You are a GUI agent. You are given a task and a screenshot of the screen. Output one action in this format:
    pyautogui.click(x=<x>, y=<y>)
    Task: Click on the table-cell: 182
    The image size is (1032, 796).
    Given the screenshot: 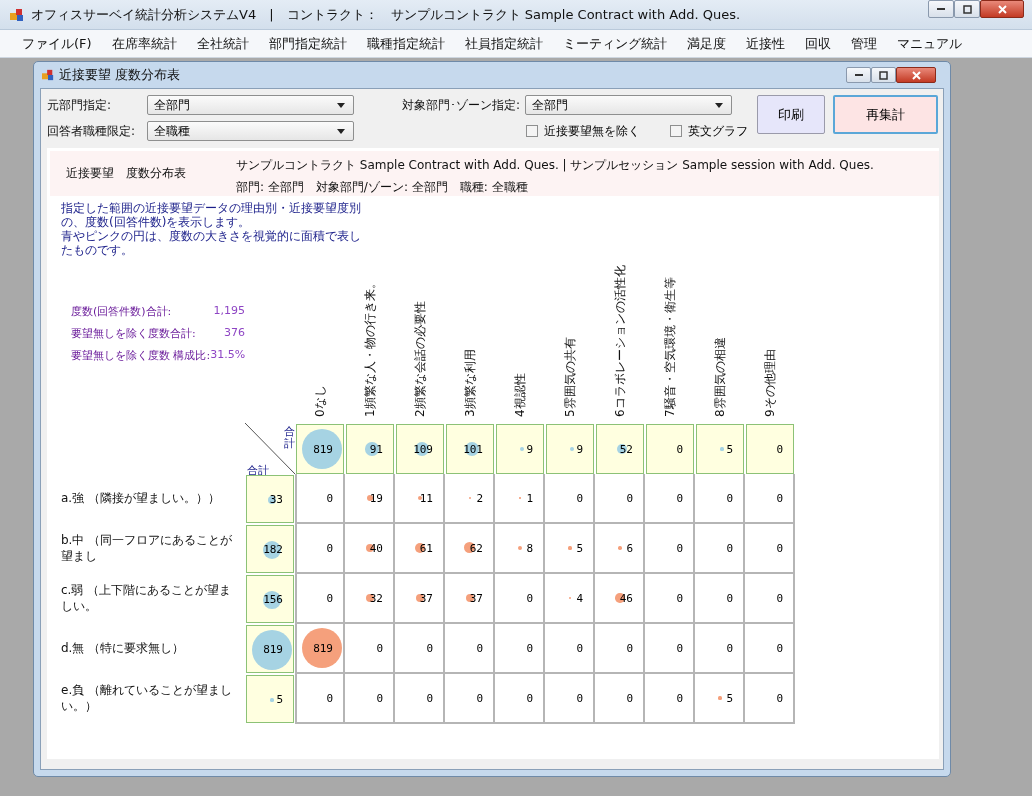 What is the action you would take?
    pyautogui.click(x=270, y=549)
    